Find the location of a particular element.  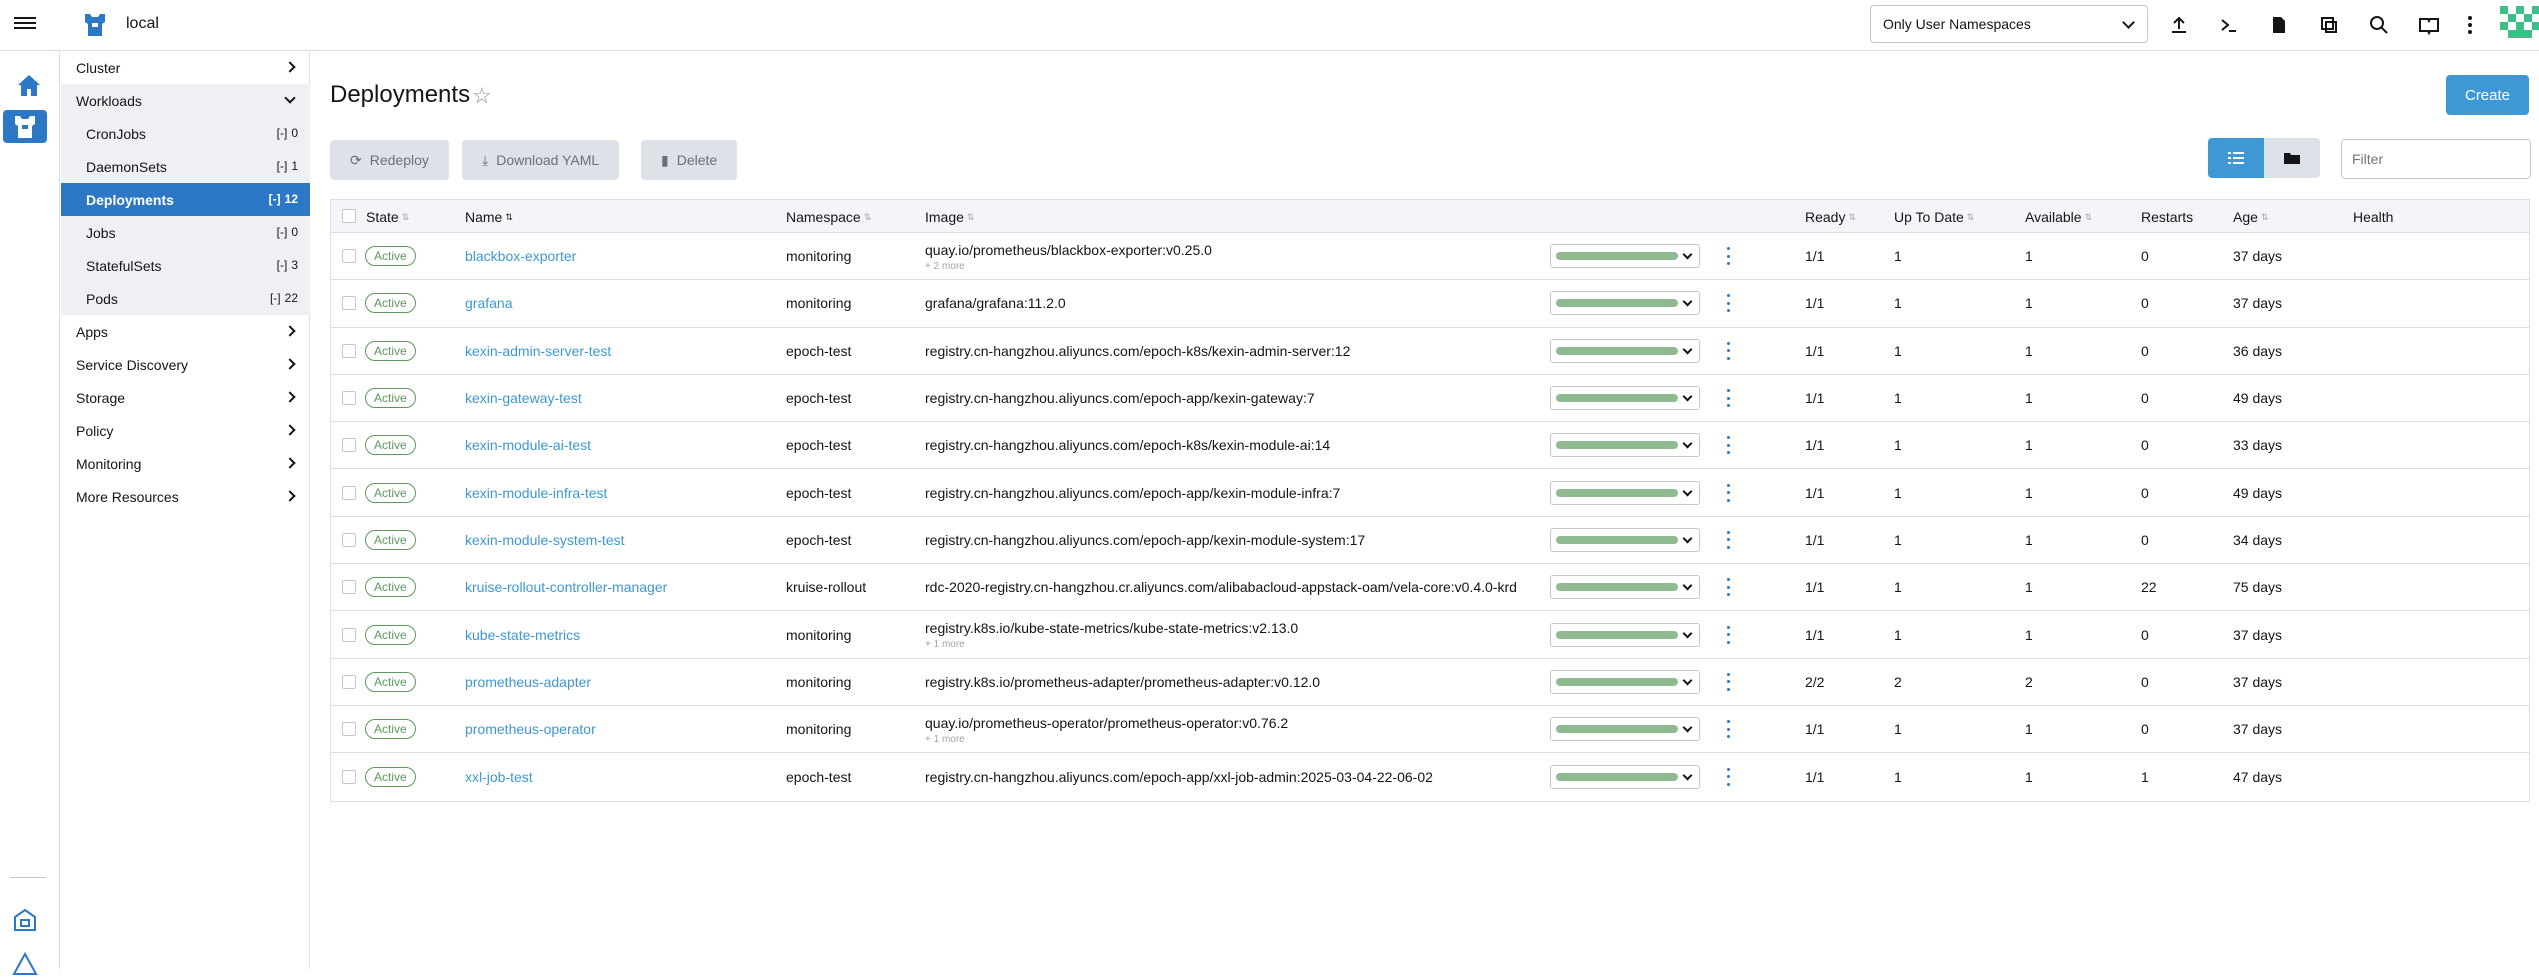

redeploy-label: Redeploy is located at coordinates (399, 160).